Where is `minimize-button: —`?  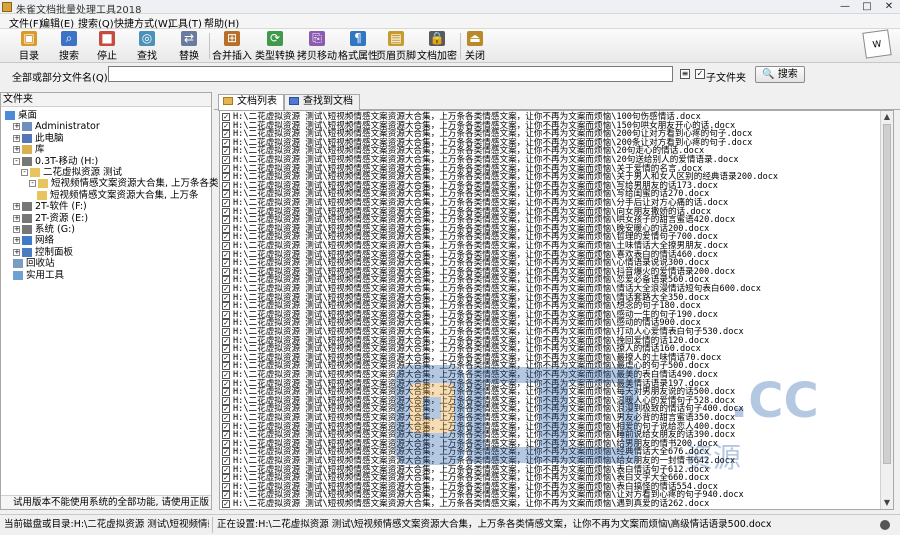
minimize-button: — is located at coordinates (845, 6).